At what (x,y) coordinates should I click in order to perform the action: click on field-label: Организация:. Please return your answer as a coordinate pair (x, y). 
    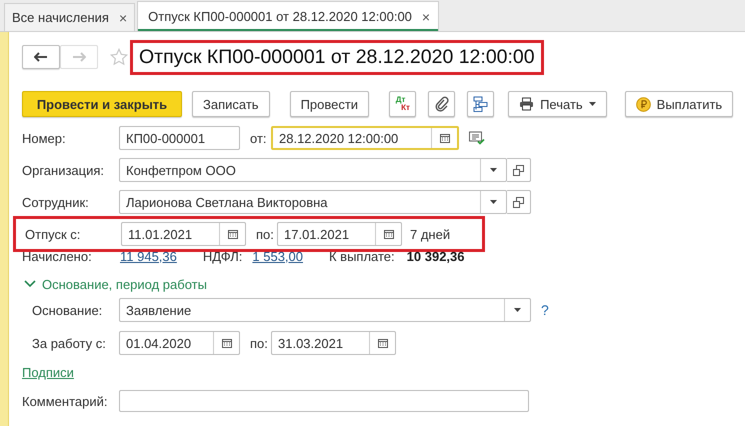
    Looking at the image, I should click on (64, 170).